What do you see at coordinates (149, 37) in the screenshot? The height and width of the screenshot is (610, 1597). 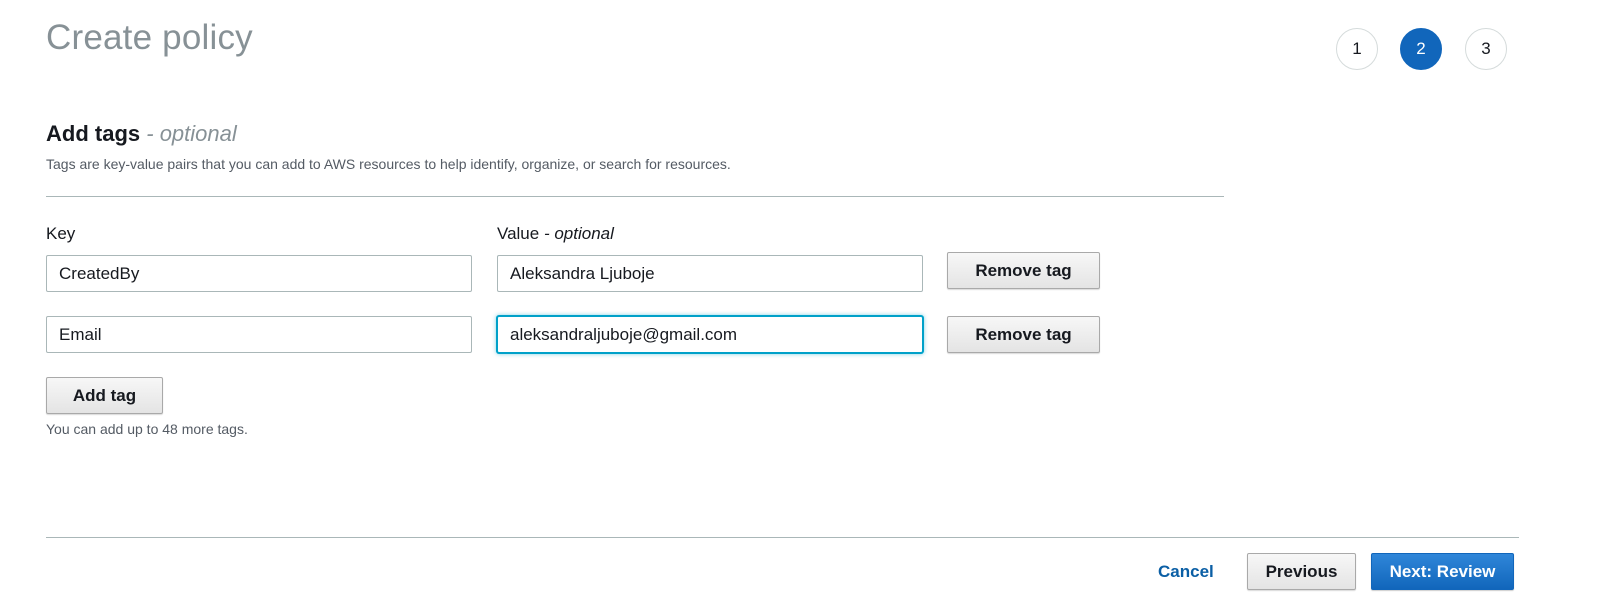 I see `page-title: Create policy` at bounding box center [149, 37].